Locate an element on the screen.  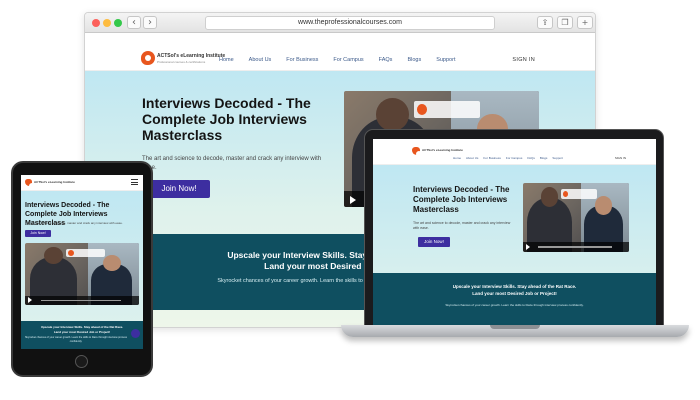
logo-tagline: Professional courses & certifications is located at coordinates (181, 62).